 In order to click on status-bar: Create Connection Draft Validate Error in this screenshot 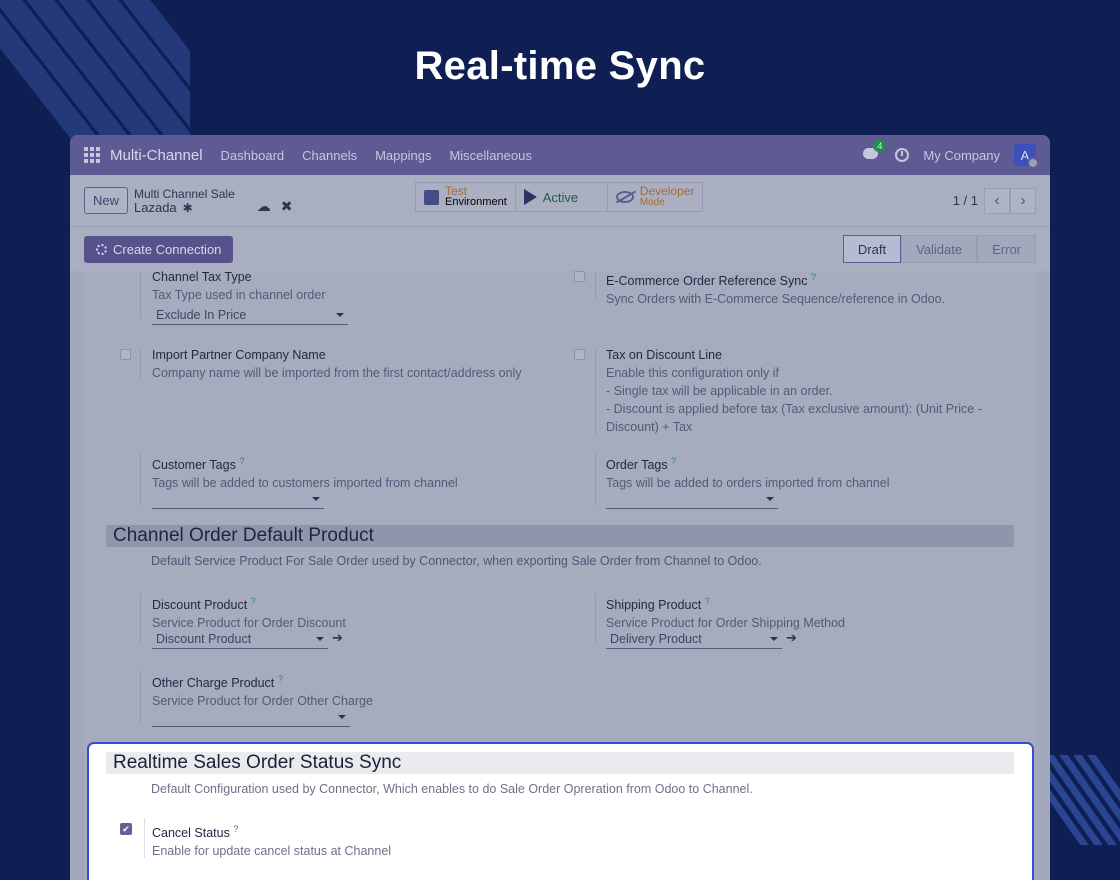, I will do `click(560, 249)`.